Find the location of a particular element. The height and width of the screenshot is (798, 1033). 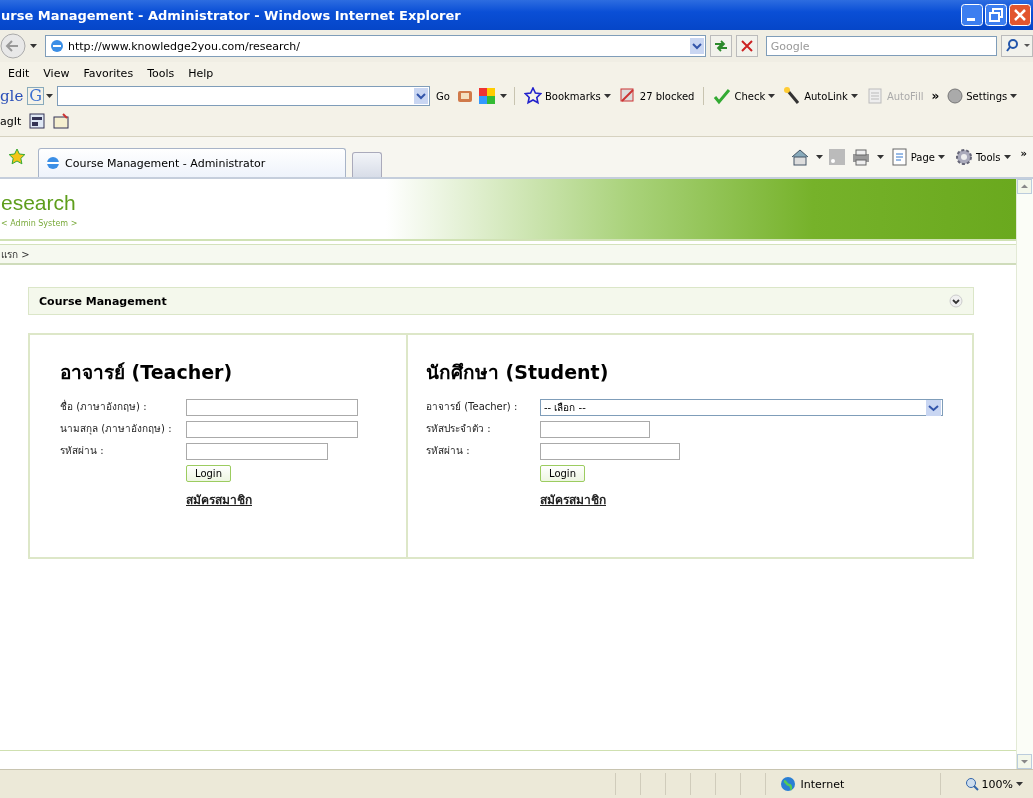

toolbar-button: AutoLink is located at coordinates (820, 96).